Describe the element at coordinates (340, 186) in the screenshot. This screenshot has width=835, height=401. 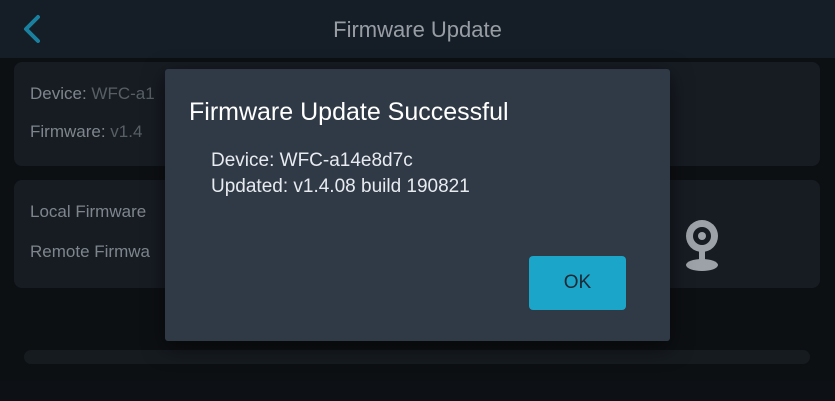
I see `dialog-updated-line: Updated: v1.4.08 build 190821` at that location.